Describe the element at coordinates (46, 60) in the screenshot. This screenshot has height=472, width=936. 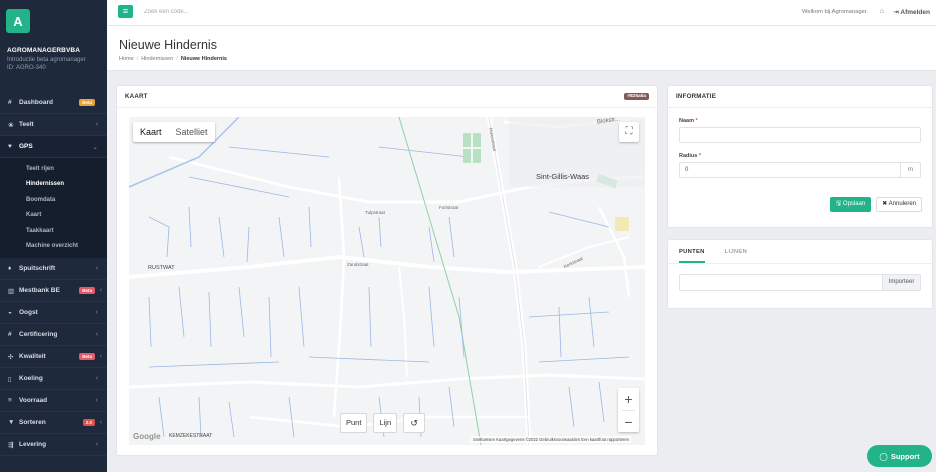
I see `company-subtitle: Introductie beta agromanager` at that location.